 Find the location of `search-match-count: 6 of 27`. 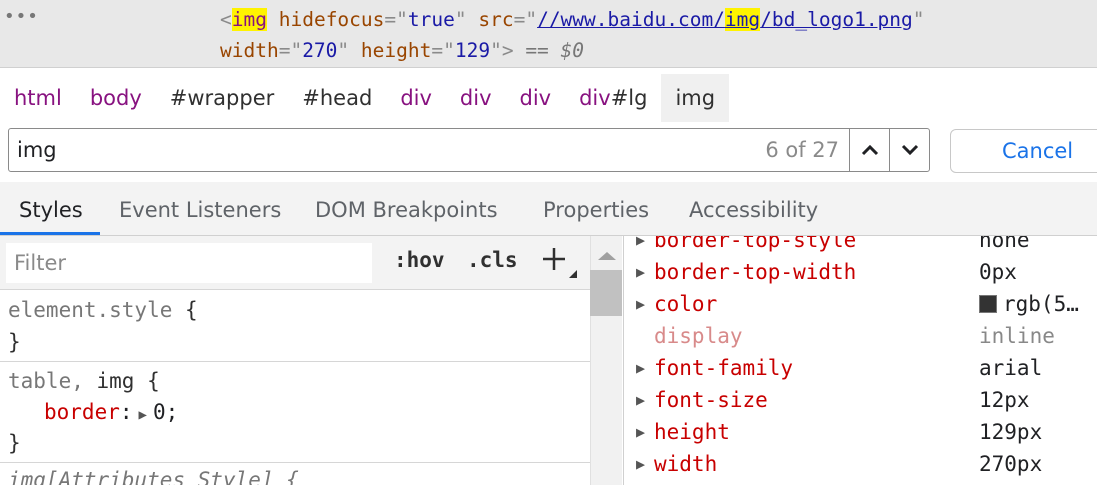

search-match-count: 6 of 27 is located at coordinates (802, 150).